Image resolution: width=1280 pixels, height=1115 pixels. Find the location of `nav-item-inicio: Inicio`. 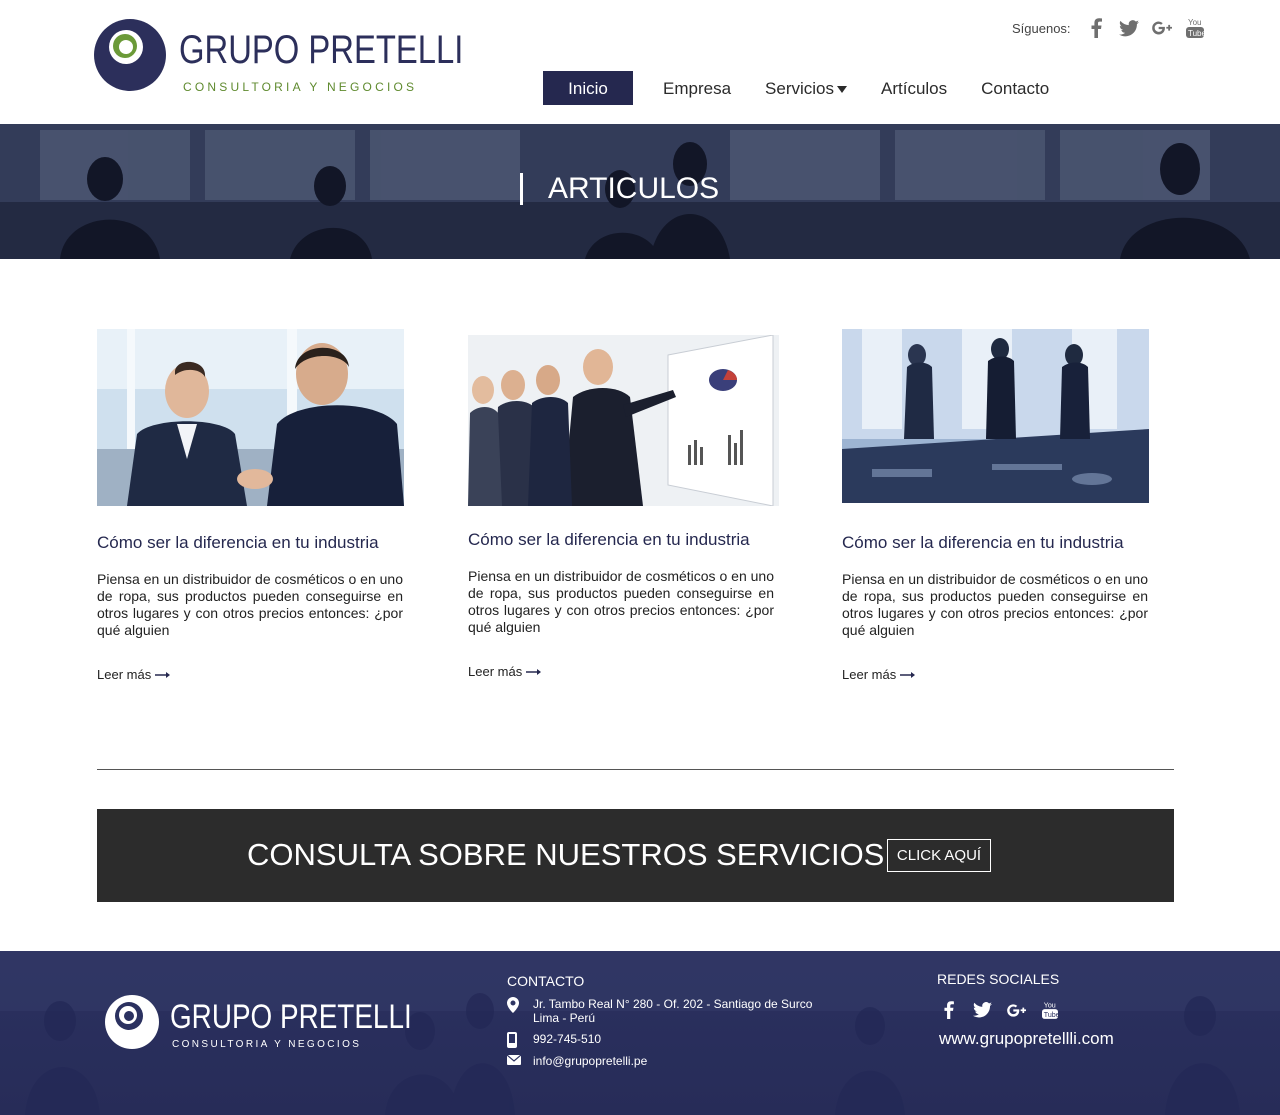

nav-item-inicio: Inicio is located at coordinates (588, 88).